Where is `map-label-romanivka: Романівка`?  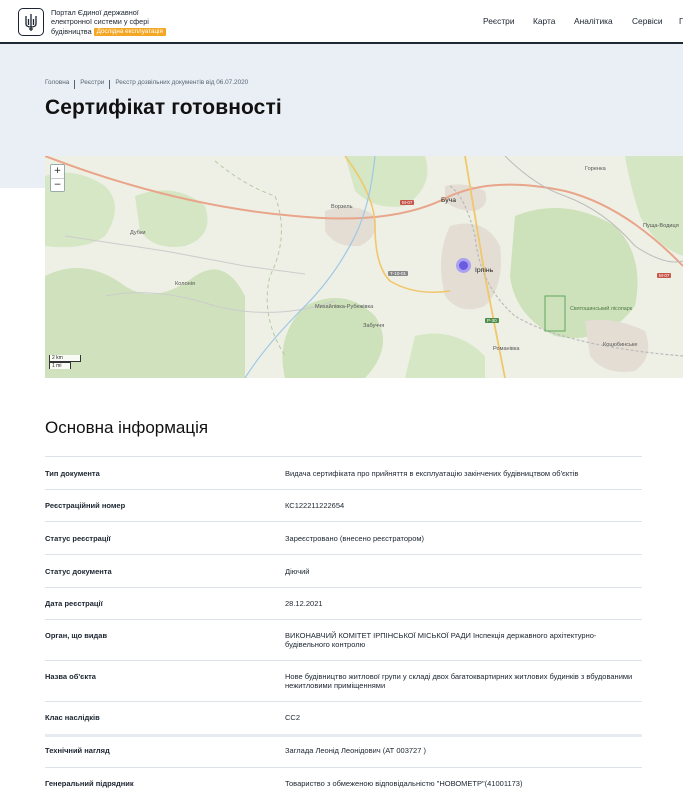
map-label-romanivka: Романівка is located at coordinates (506, 349).